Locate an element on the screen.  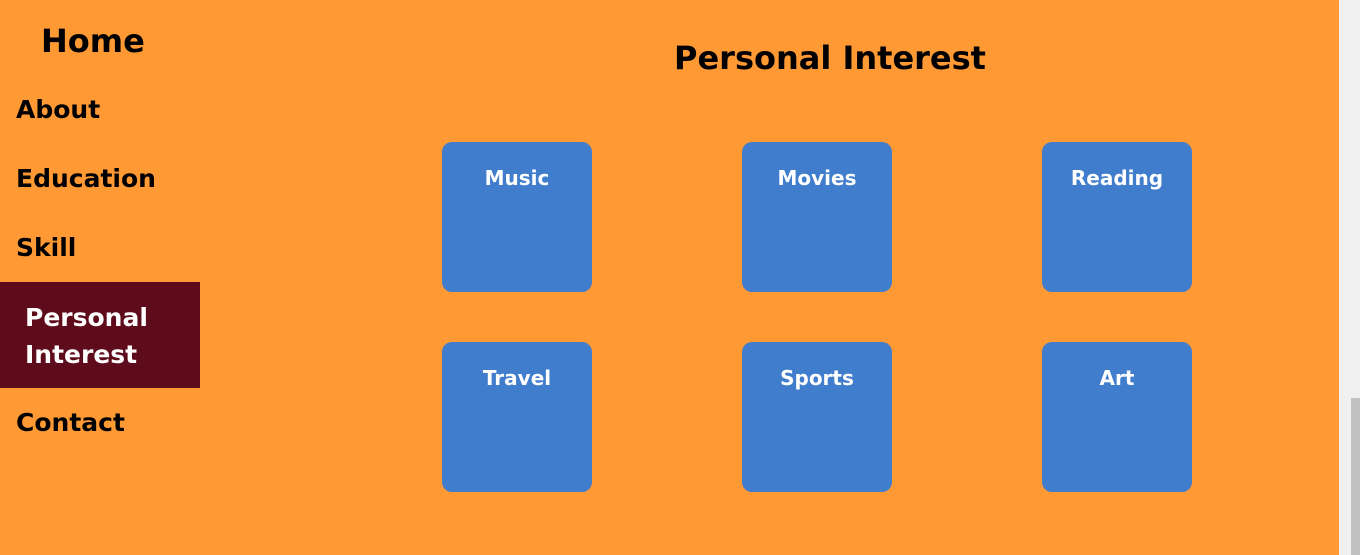
sidebar-item-label-line2: Interest is located at coordinates (81, 354).